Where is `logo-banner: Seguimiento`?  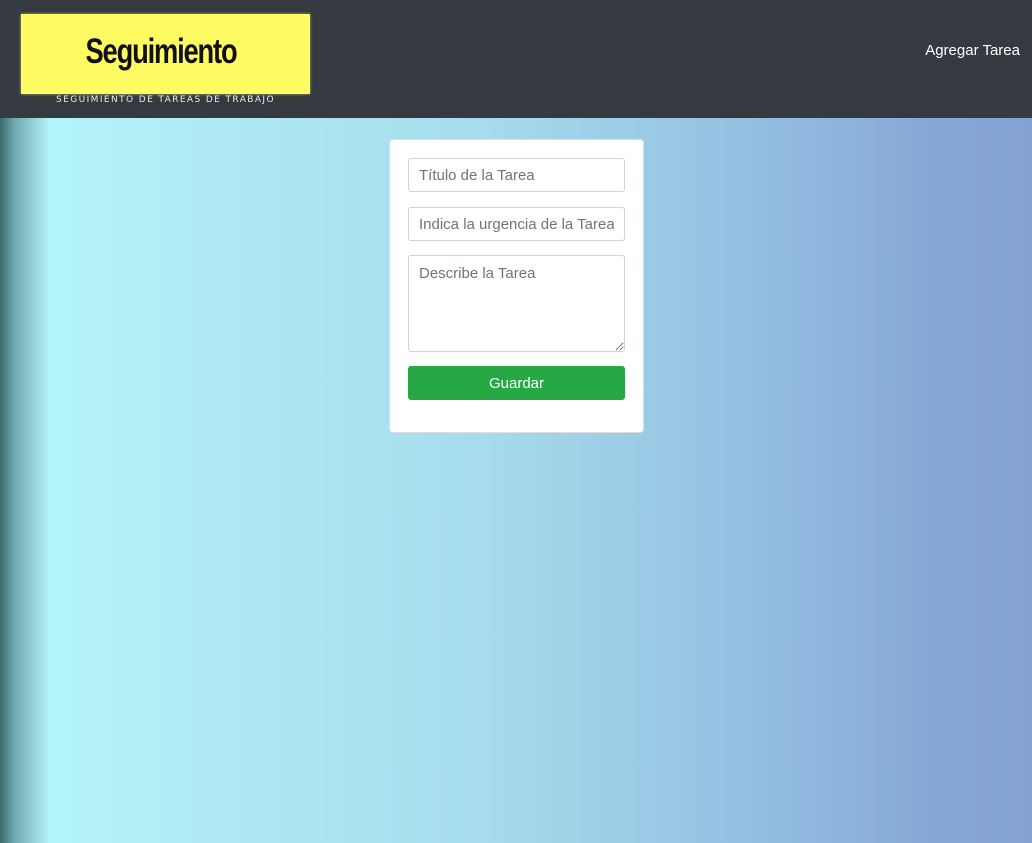
logo-banner: Seguimiento is located at coordinates (165, 54).